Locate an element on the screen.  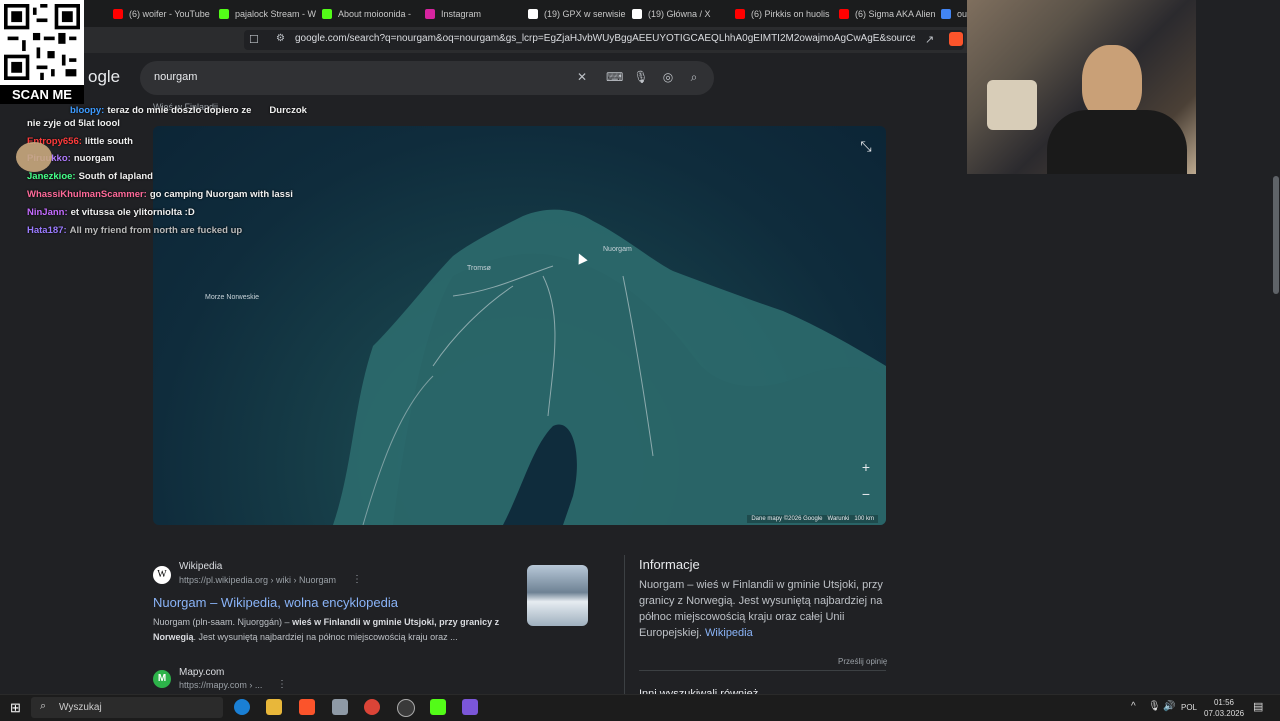
mapy-icon: M is located at coordinates (162, 679).